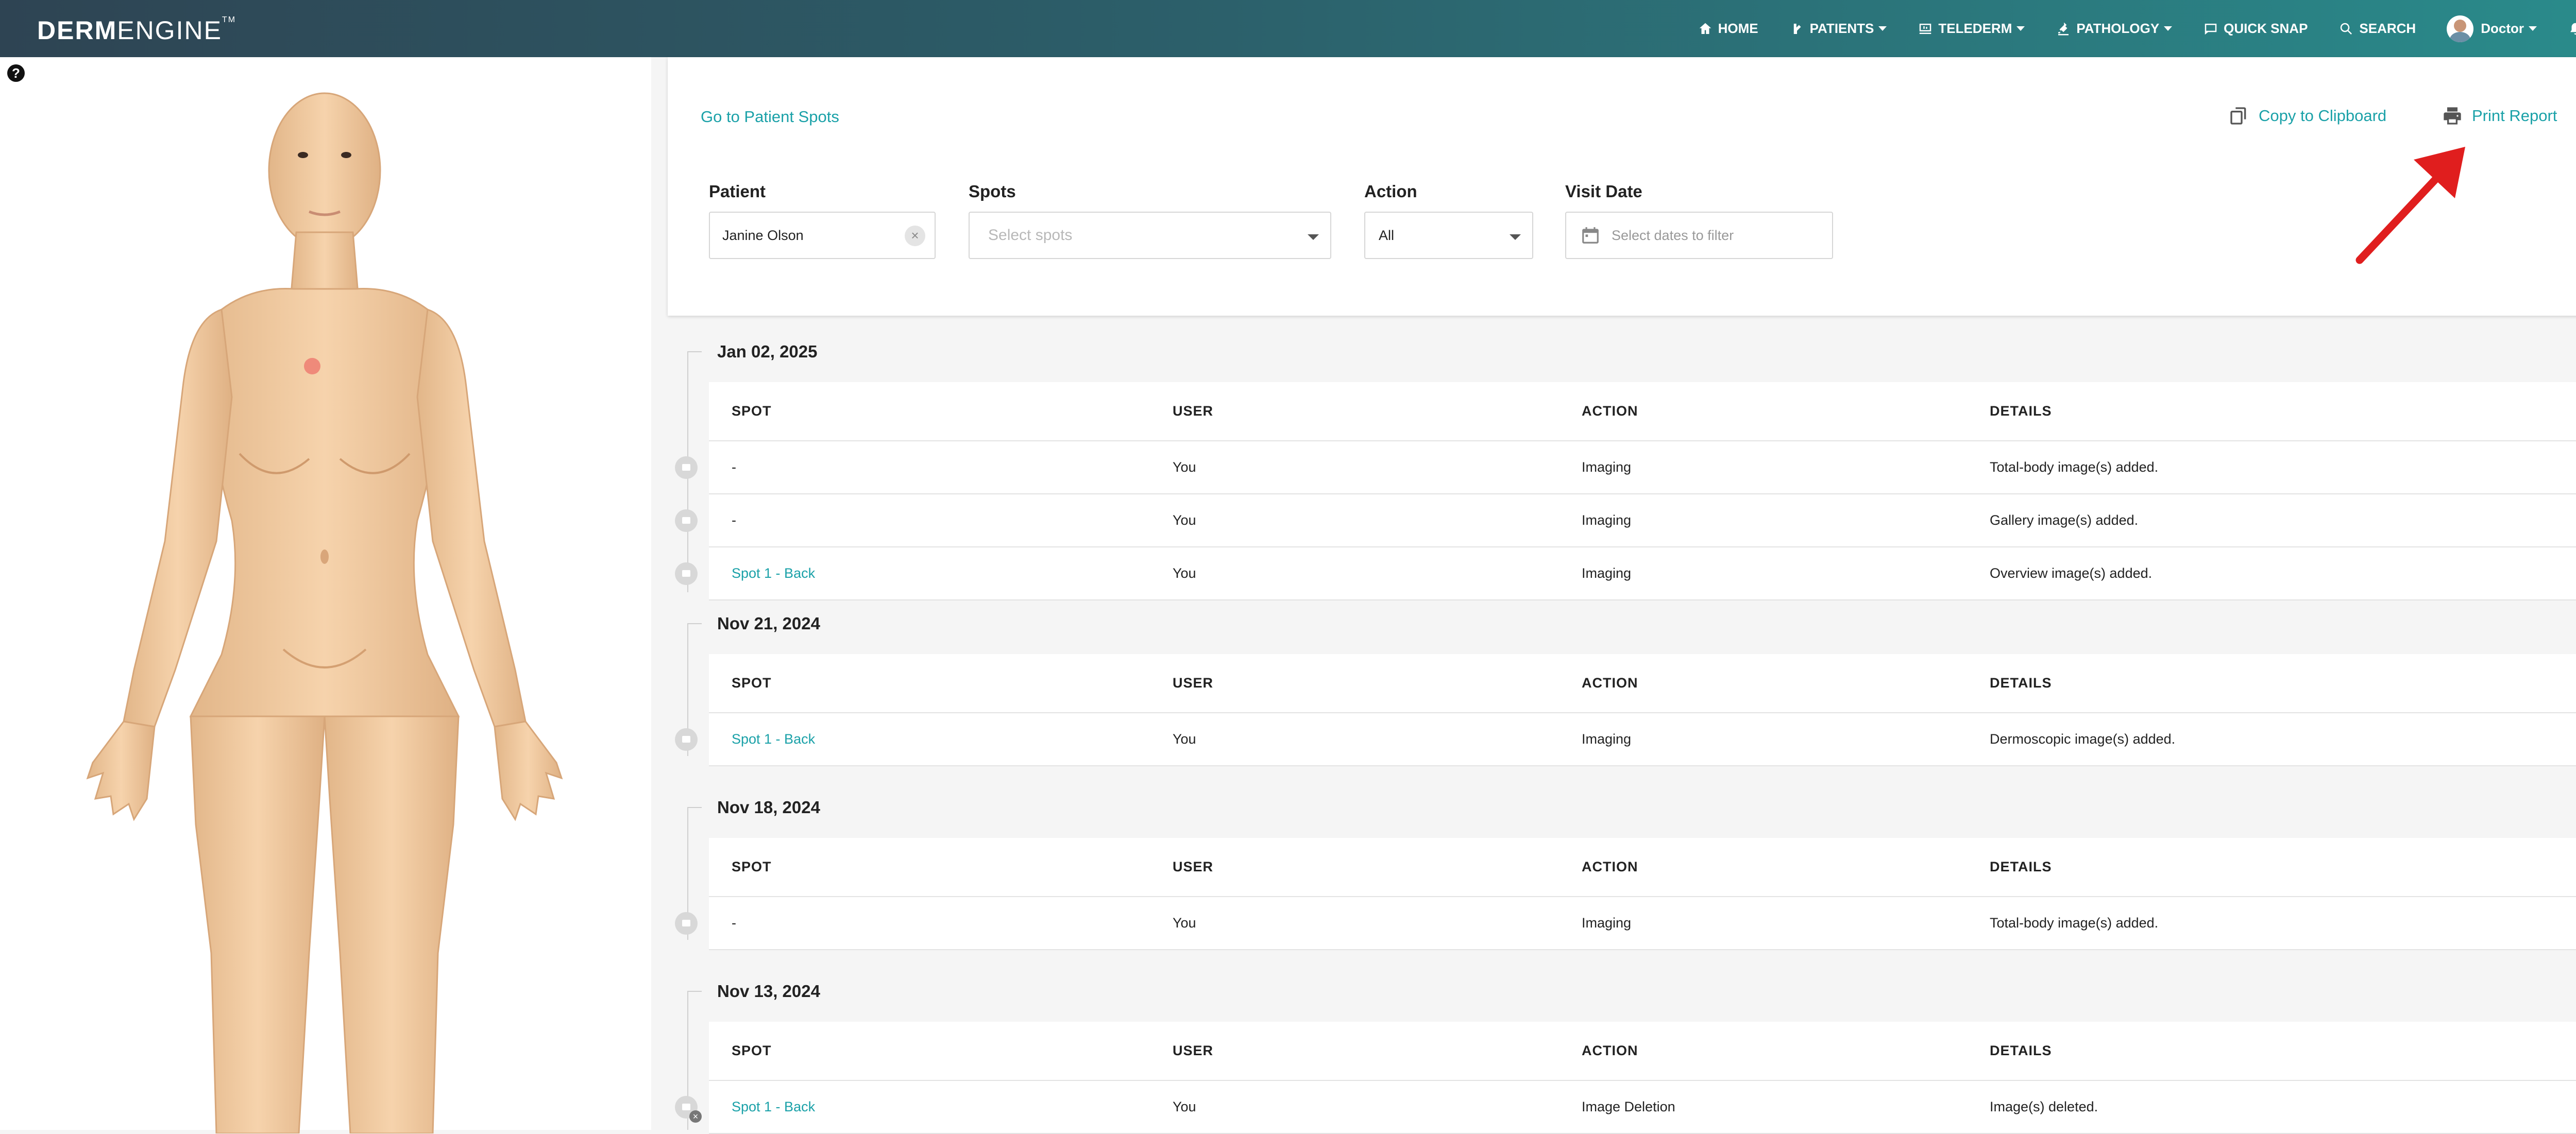  Describe the element at coordinates (2044, 1106) in the screenshot. I see `row-details: Image(s) deleted.` at that location.